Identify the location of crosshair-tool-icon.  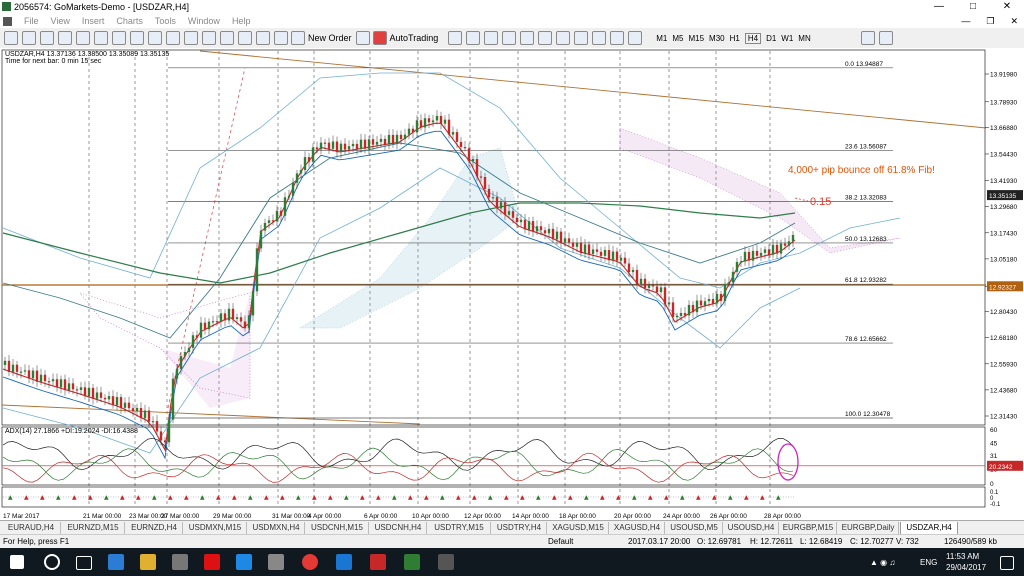
(473, 38).